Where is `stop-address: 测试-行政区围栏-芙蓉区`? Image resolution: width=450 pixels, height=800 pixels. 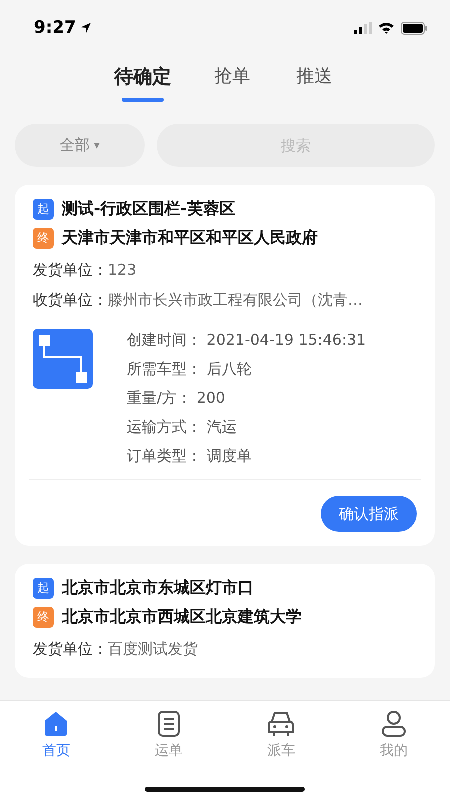 stop-address: 测试-行政区围栏-芙蓉区 is located at coordinates (149, 209).